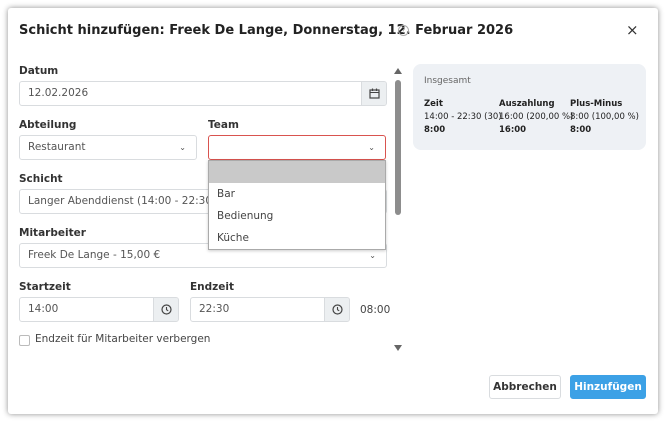  Describe the element at coordinates (99, 309) in the screenshot. I see `start-time-input: 14:00` at that location.